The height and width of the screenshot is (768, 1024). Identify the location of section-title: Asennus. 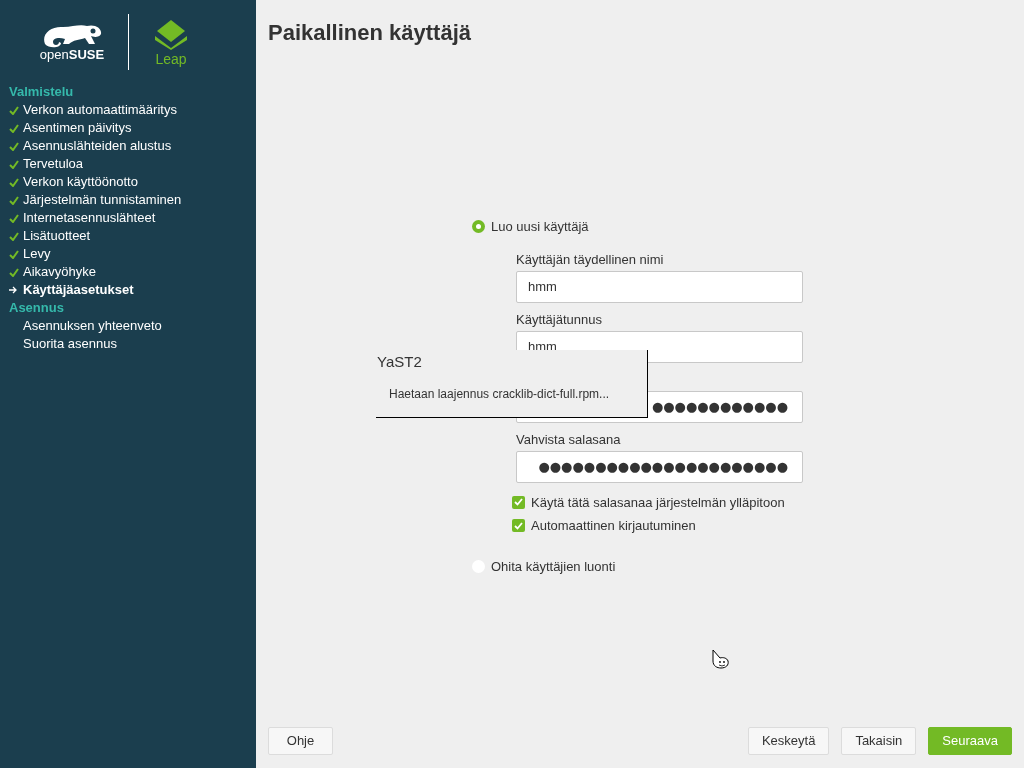
(37, 308).